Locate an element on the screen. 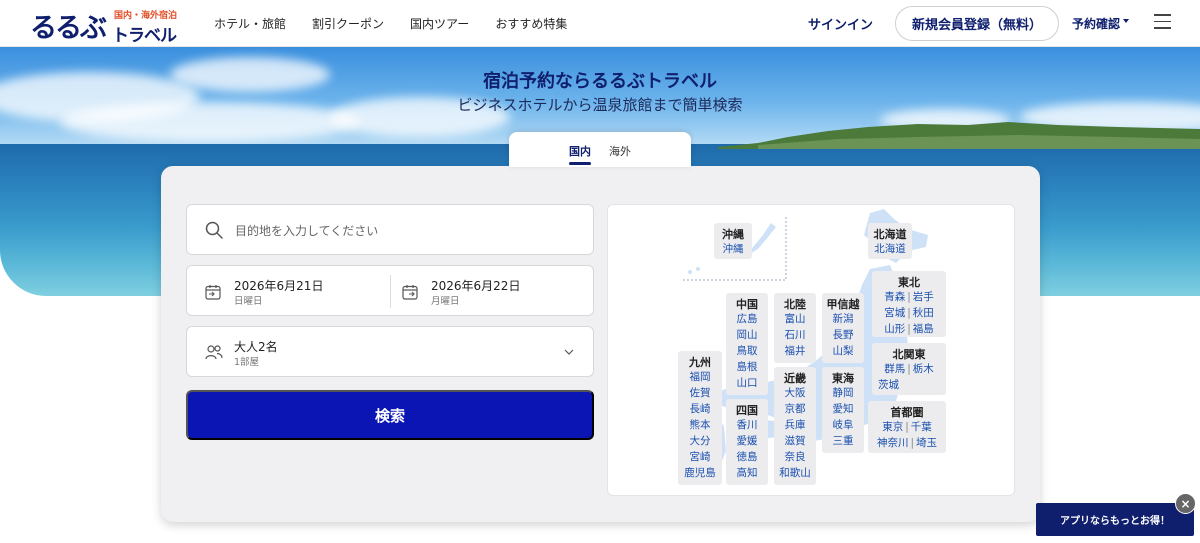 Image resolution: width=1200 pixels, height=543 pixels. logo-travel-text: トラベル is located at coordinates (144, 36).